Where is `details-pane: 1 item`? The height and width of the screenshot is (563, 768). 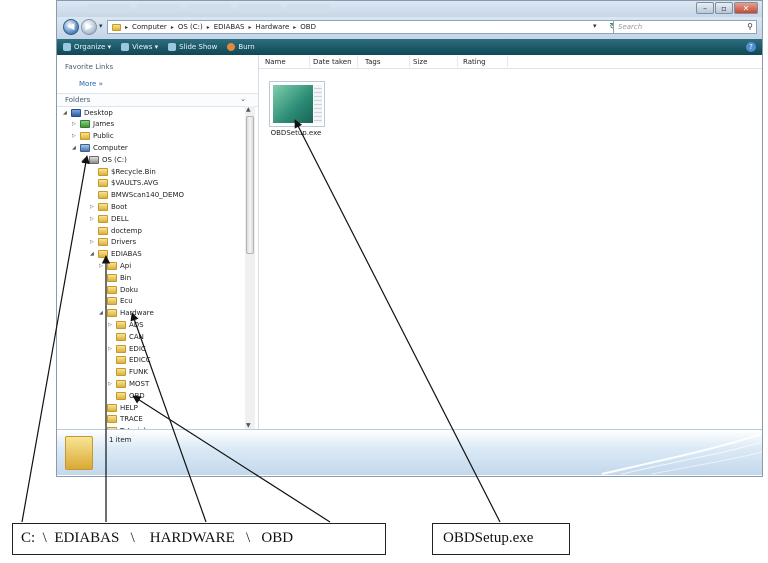
details-pane: 1 item is located at coordinates (409, 452).